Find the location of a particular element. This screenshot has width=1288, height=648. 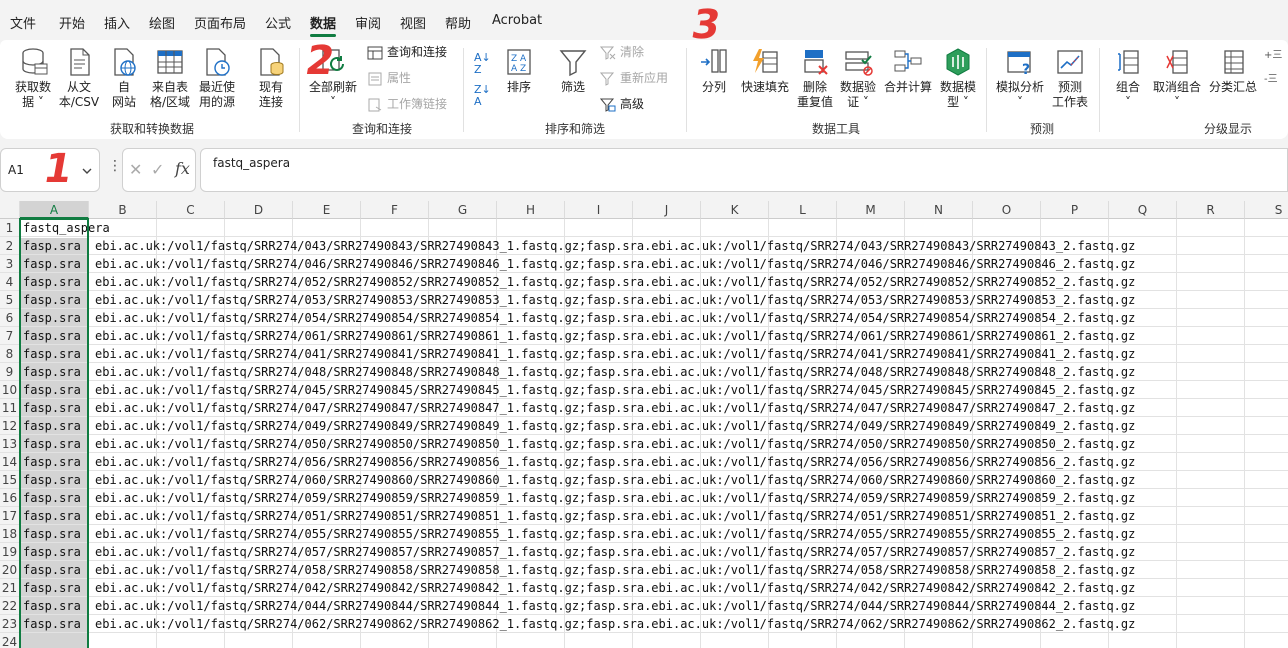

tab-acrobat: Acrobat is located at coordinates (517, 20).